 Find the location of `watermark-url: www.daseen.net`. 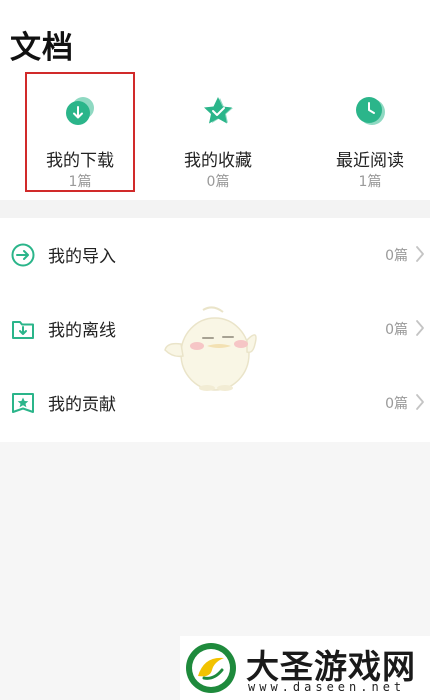

watermark-url: www.daseen.net is located at coordinates (327, 687).